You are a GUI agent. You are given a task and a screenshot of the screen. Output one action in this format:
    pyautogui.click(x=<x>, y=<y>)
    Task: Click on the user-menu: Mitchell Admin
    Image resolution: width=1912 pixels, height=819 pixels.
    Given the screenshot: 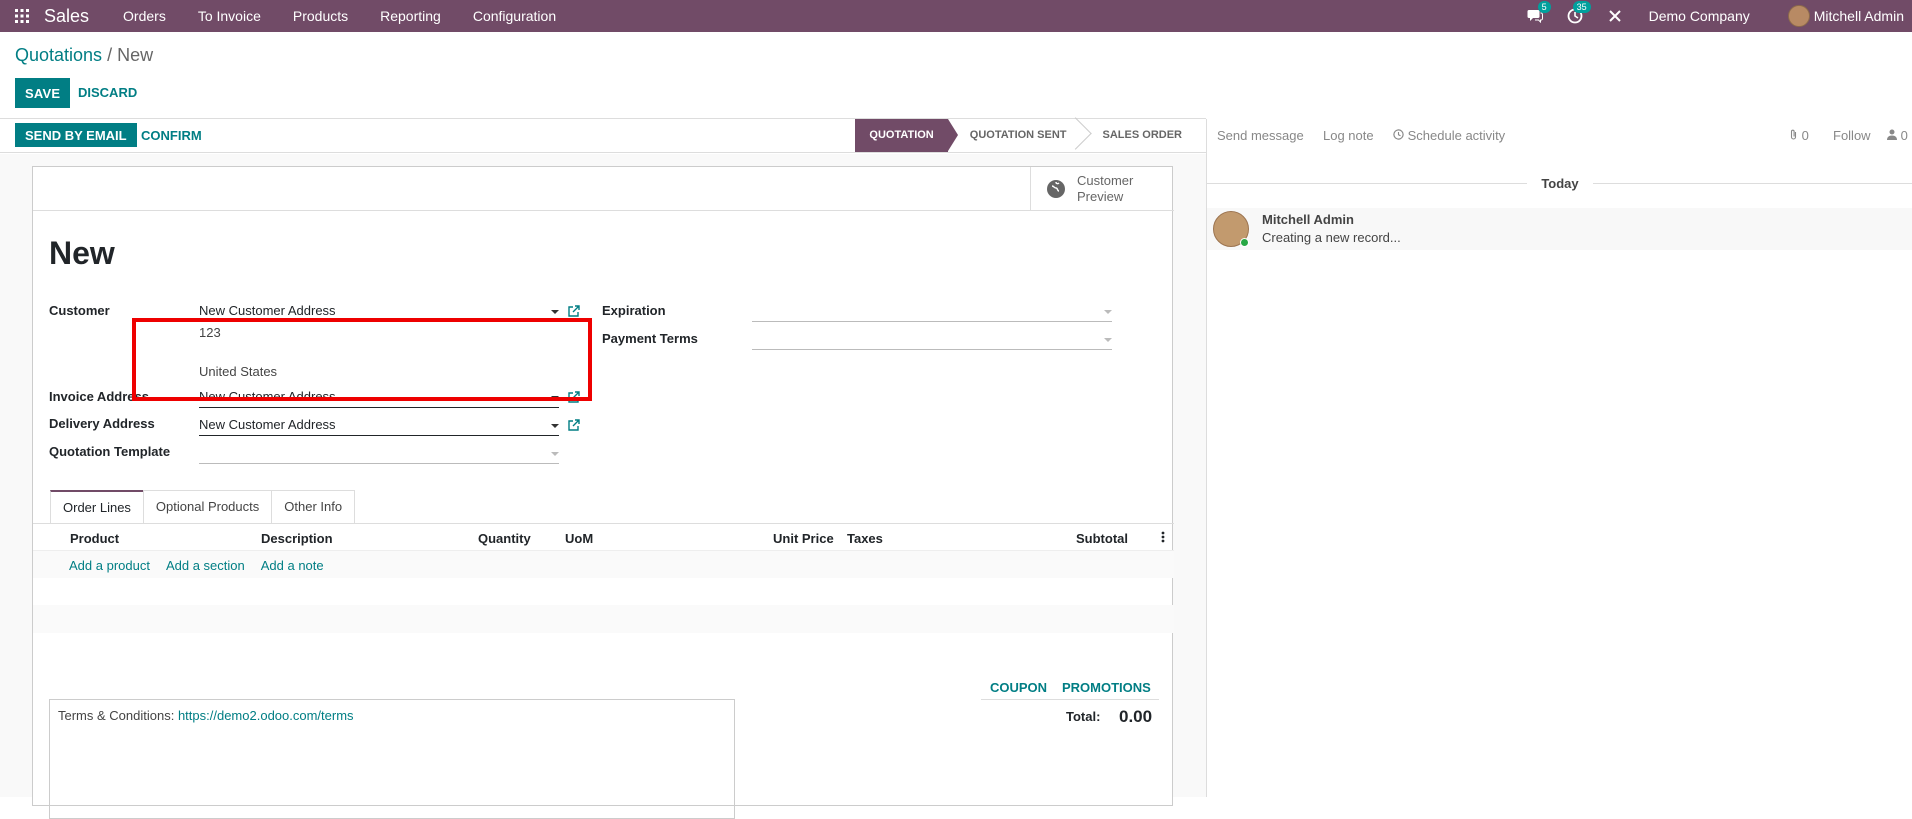 What is the action you would take?
    pyautogui.click(x=1849, y=16)
    